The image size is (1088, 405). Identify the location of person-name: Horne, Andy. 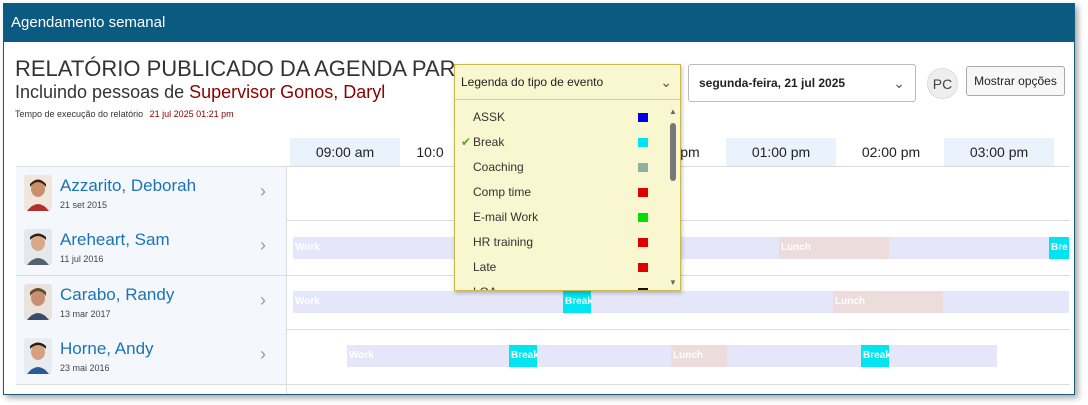
(107, 348).